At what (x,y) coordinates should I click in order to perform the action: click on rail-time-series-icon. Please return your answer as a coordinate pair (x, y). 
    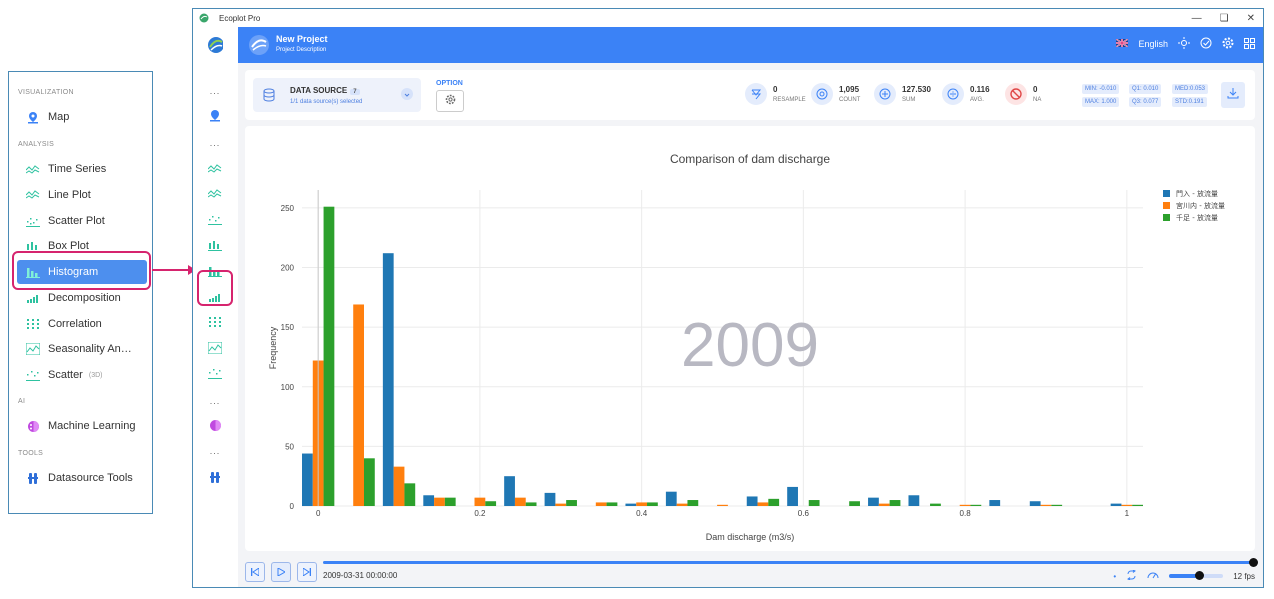
    Looking at the image, I should click on (215, 168).